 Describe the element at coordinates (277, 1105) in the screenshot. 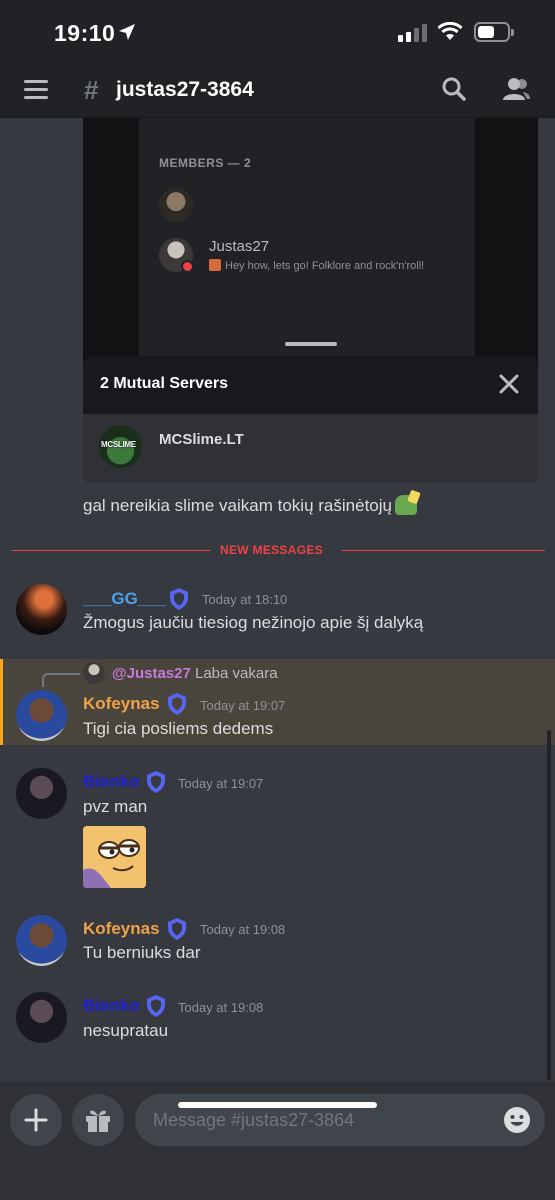

I see `home-indicator` at that location.